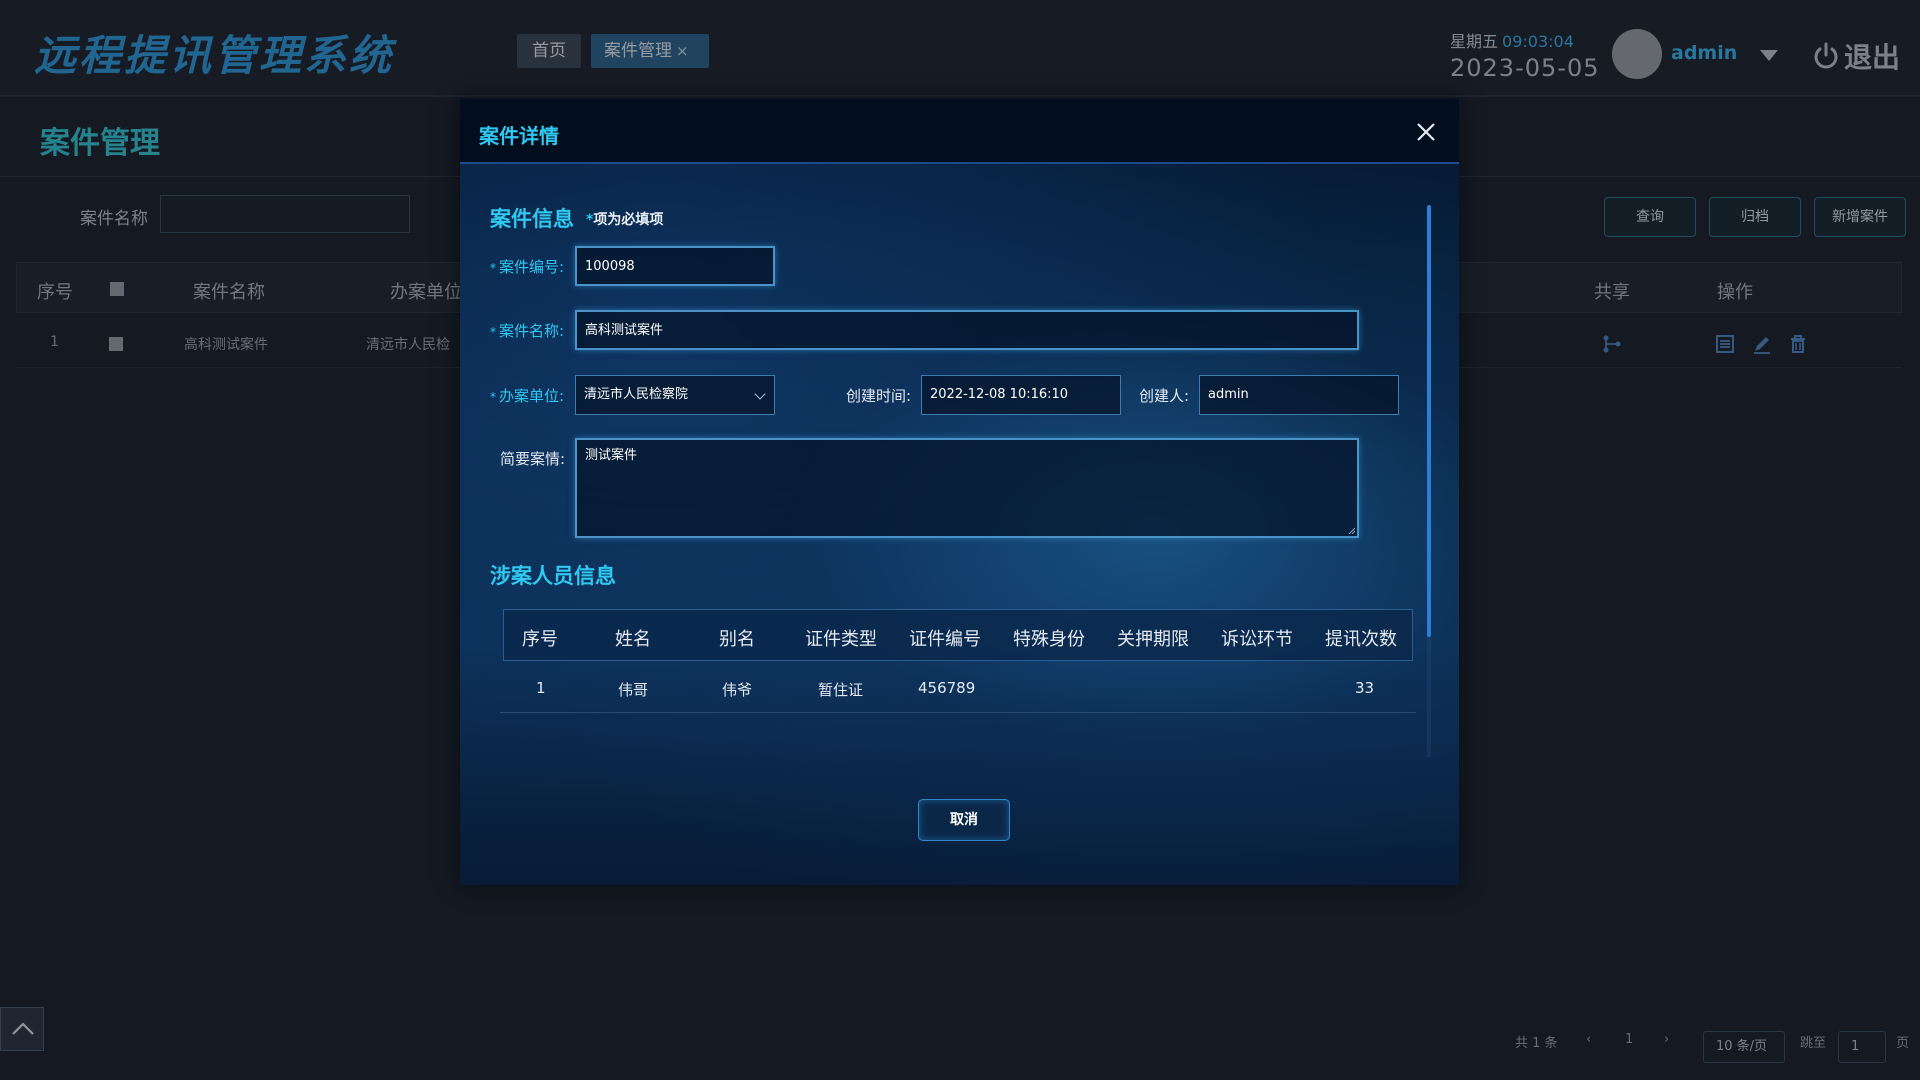 The height and width of the screenshot is (1080, 1920). Describe the element at coordinates (625, 220) in the screenshot. I see `required-note: *项为必填项` at that location.